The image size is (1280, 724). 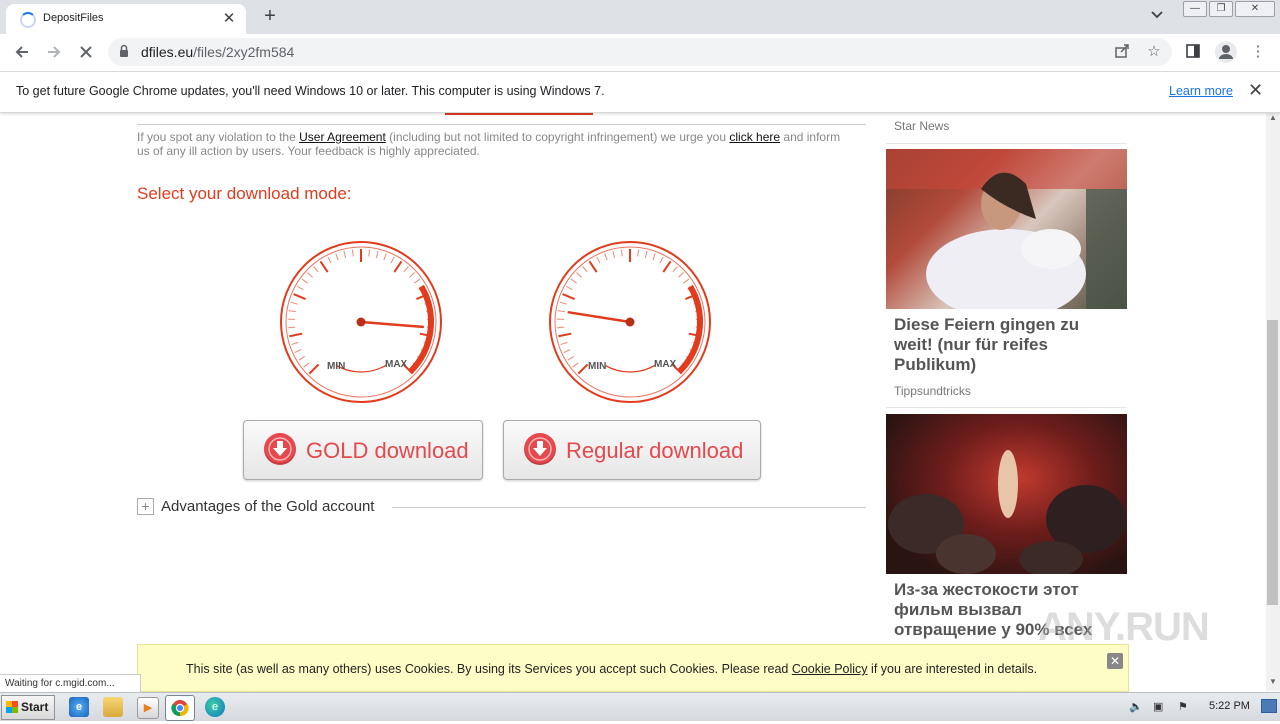 What do you see at coordinates (1269, 706) in the screenshot?
I see `show-desktop-icon` at bounding box center [1269, 706].